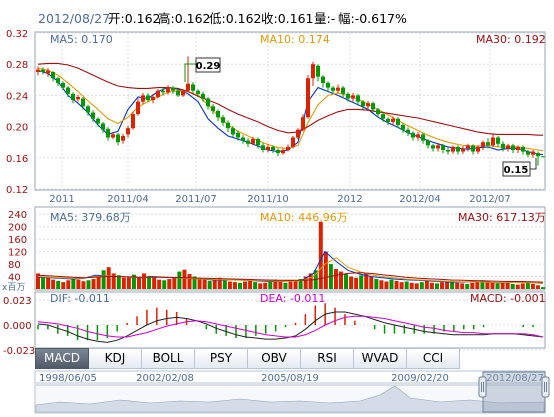 The height and width of the screenshot is (417, 554). What do you see at coordinates (14, 278) in the screenshot?
I see `volume-y-tick: 40` at bounding box center [14, 278].